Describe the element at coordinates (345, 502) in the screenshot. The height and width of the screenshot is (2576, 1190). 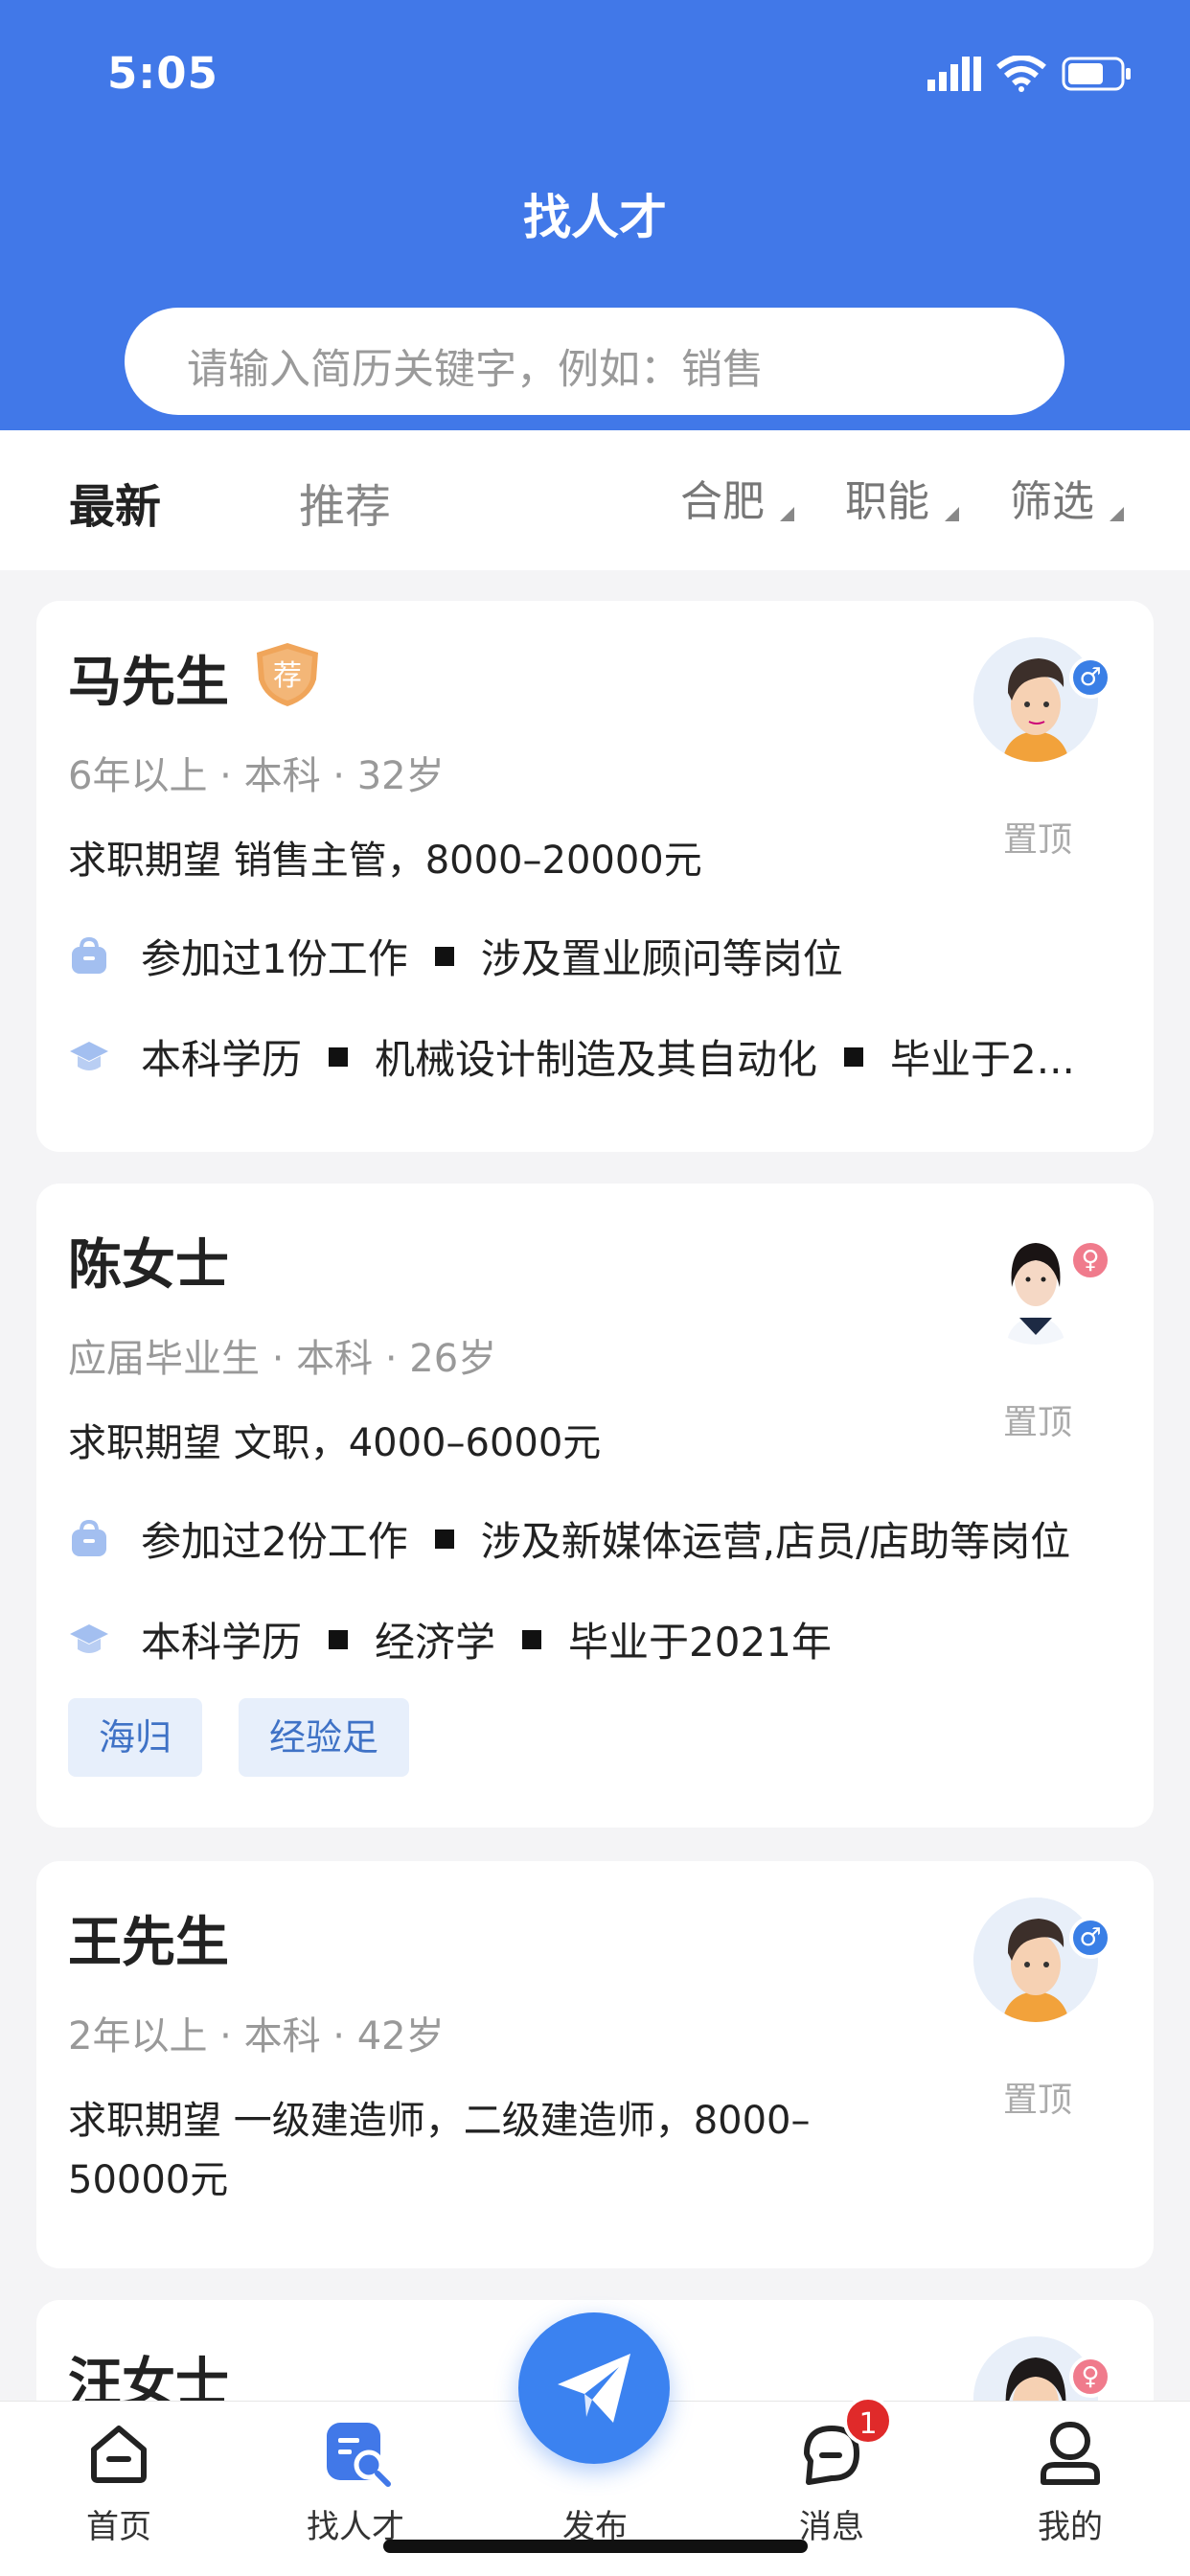
I see `tab-recommended: 推荐` at that location.